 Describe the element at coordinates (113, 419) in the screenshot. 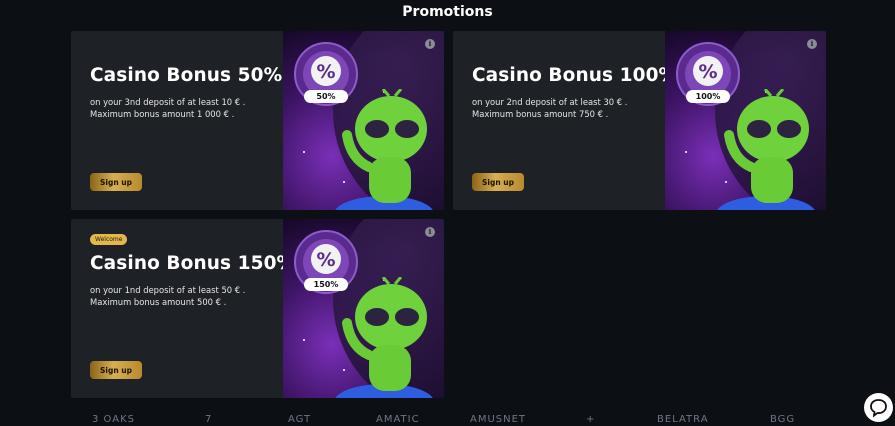

I see `provider-logo: 3 OAKS` at that location.